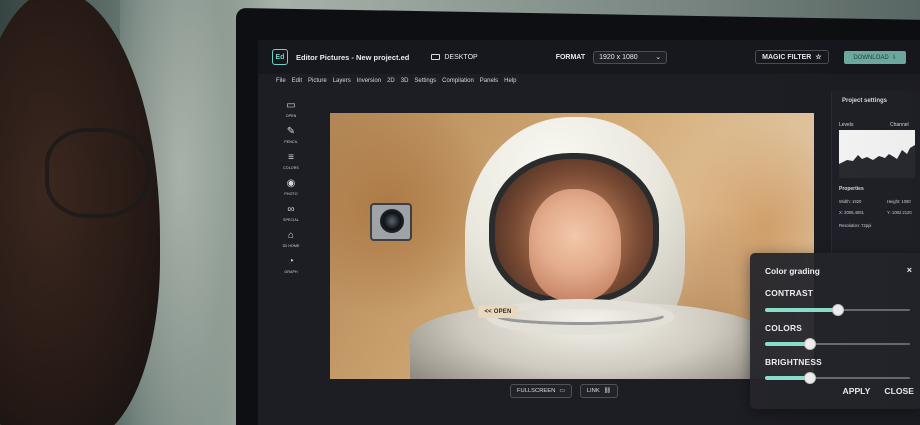  What do you see at coordinates (871, 57) in the screenshot?
I see `download-label: DOWNLOAD` at bounding box center [871, 57].